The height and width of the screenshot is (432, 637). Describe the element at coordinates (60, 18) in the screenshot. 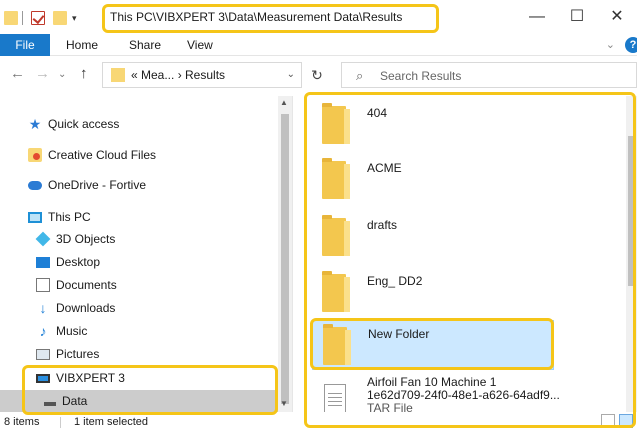

I see `new-folder-icon` at that location.